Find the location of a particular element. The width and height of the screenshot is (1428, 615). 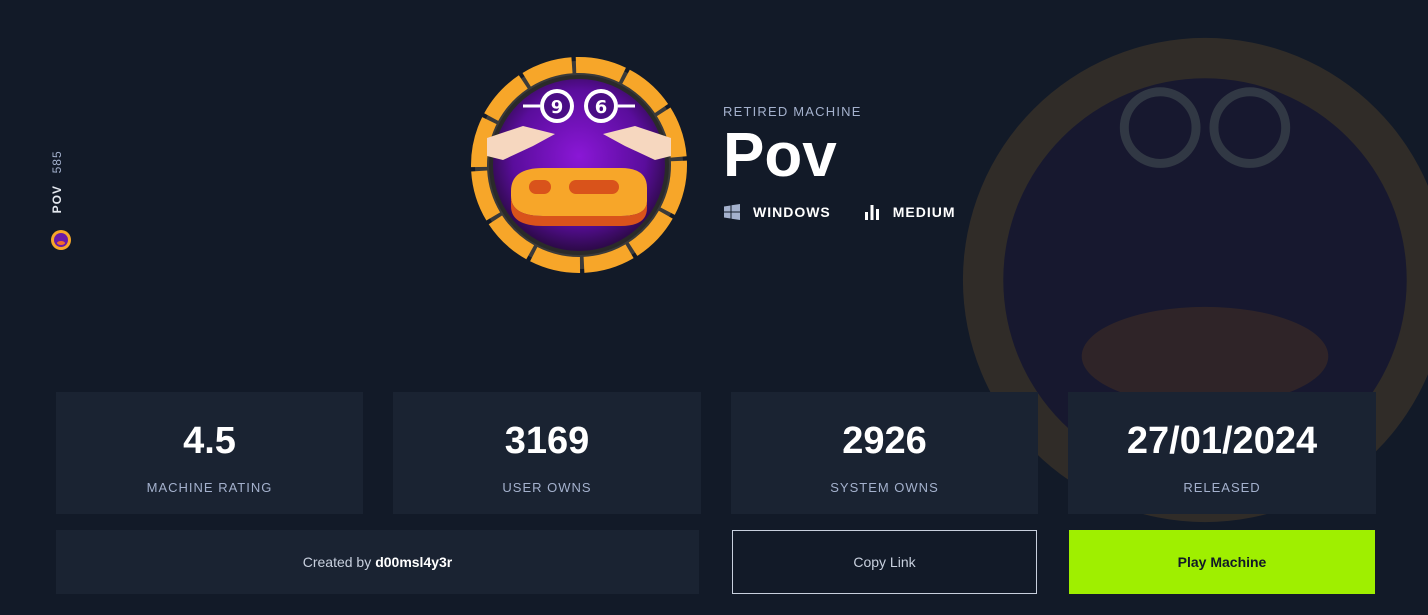

os-name: WINDOWS is located at coordinates (792, 212).